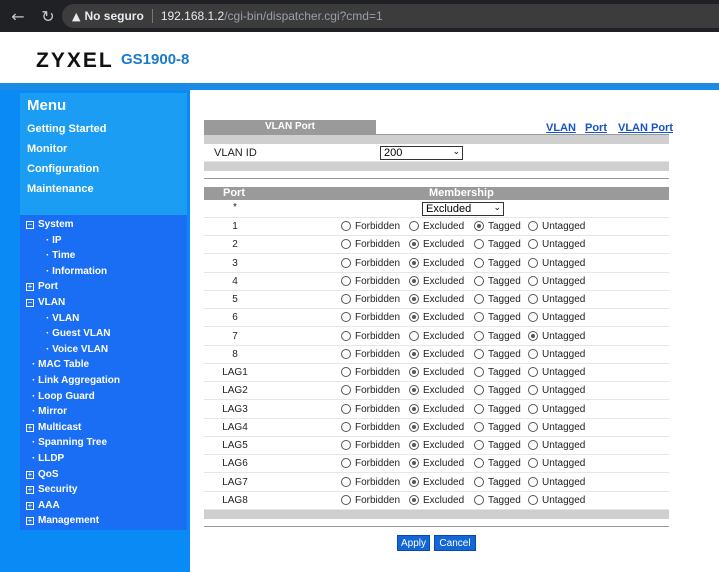  What do you see at coordinates (113, 16) in the screenshot?
I see `security-label: No seguro` at bounding box center [113, 16].